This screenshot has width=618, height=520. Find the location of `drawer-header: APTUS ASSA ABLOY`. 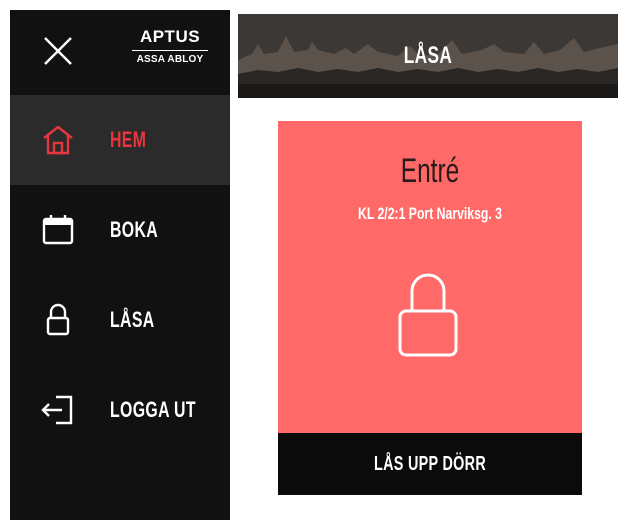

drawer-header: APTUS ASSA ABLOY is located at coordinates (120, 52).